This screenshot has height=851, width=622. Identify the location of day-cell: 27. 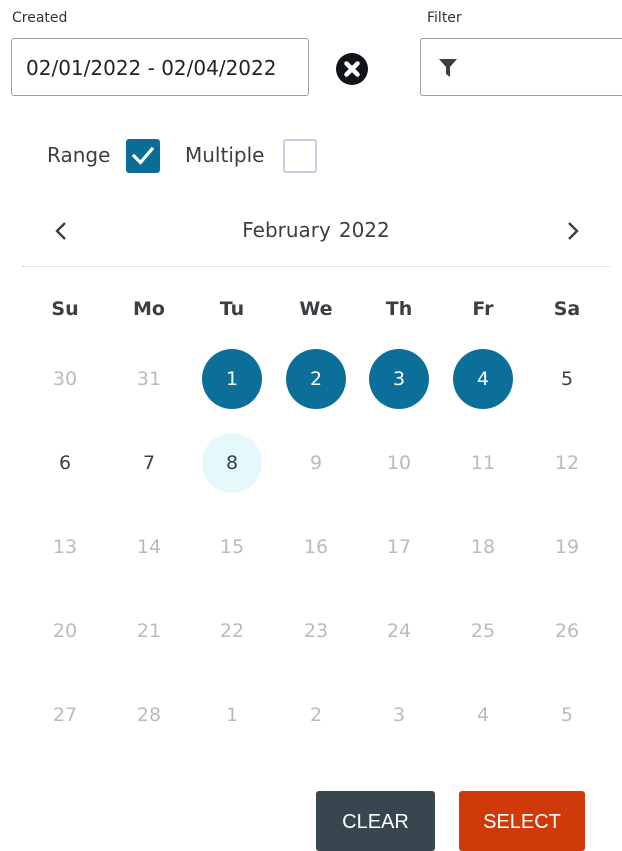
(65, 715).